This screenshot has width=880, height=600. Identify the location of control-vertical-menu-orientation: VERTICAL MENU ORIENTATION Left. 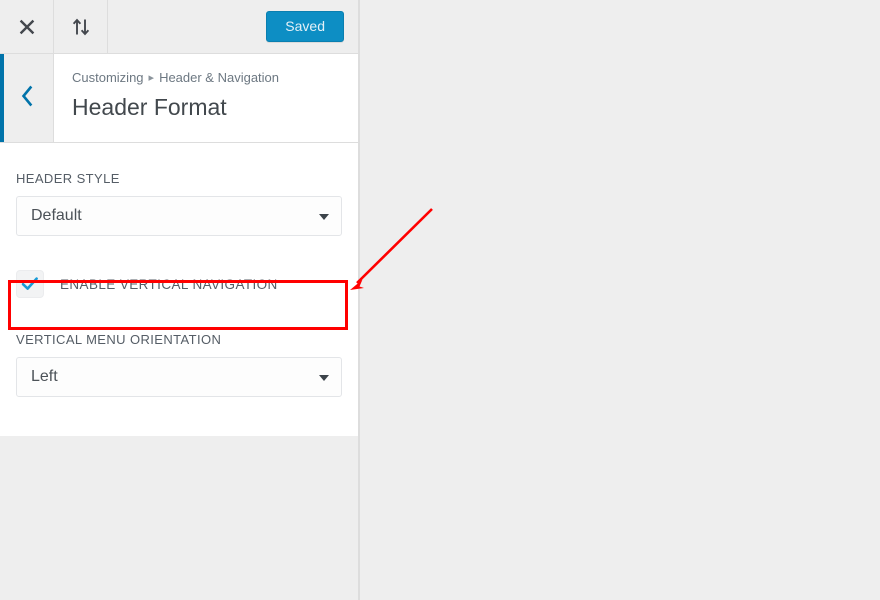
(179, 364).